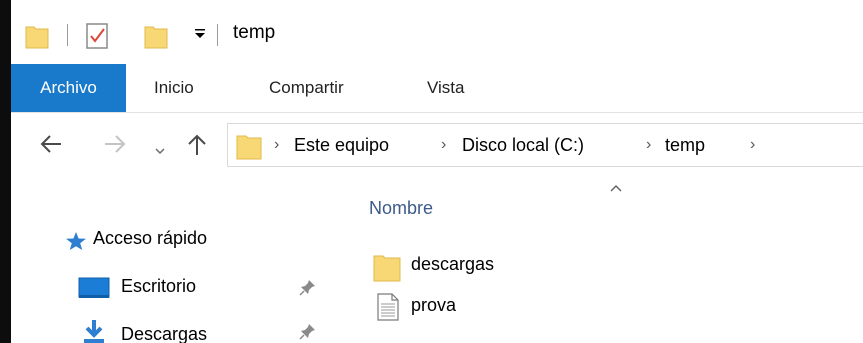 The height and width of the screenshot is (343, 863). I want to click on tab-archivo: Archivo, so click(68, 88).